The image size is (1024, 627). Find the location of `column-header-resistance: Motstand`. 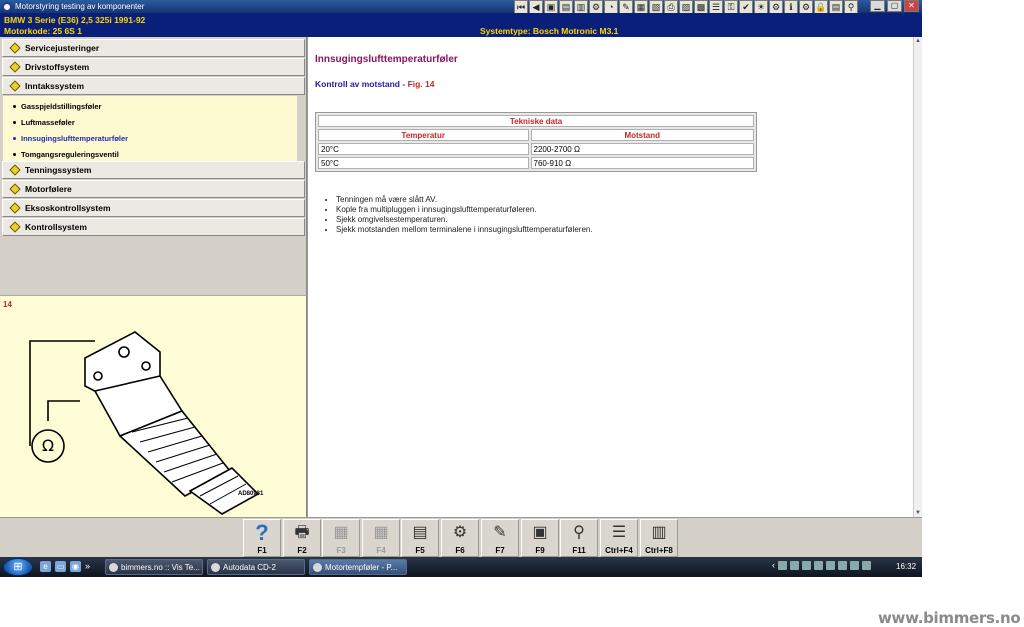

column-header-resistance: Motstand is located at coordinates (642, 135).